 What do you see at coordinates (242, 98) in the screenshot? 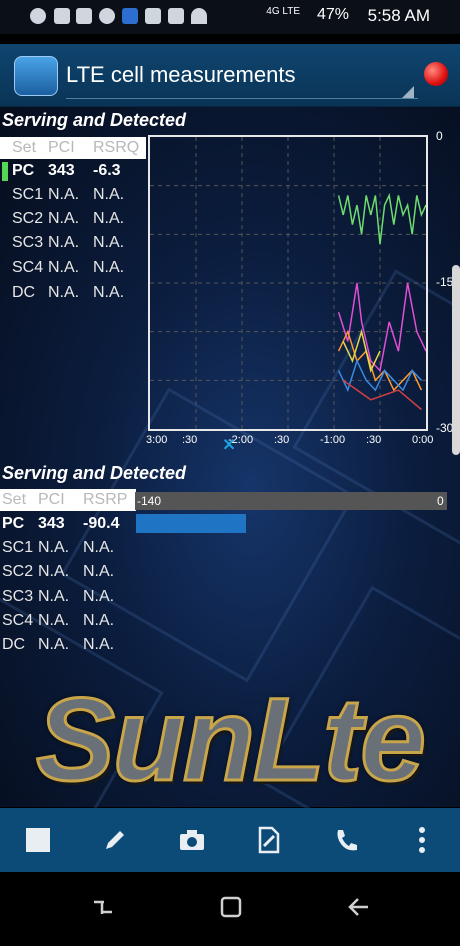
I see `title-spinner-underline` at bounding box center [242, 98].